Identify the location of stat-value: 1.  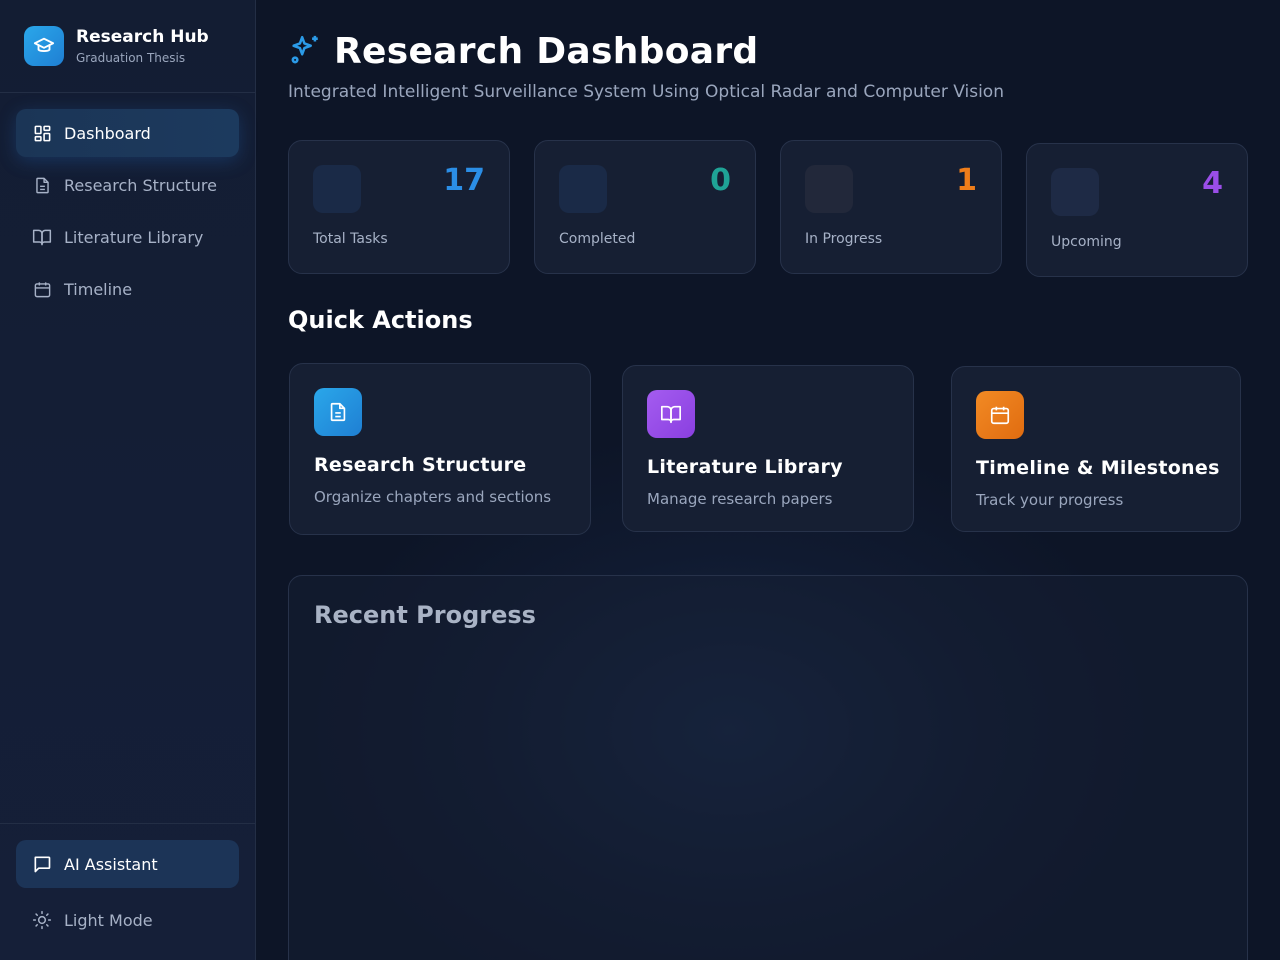
(966, 180).